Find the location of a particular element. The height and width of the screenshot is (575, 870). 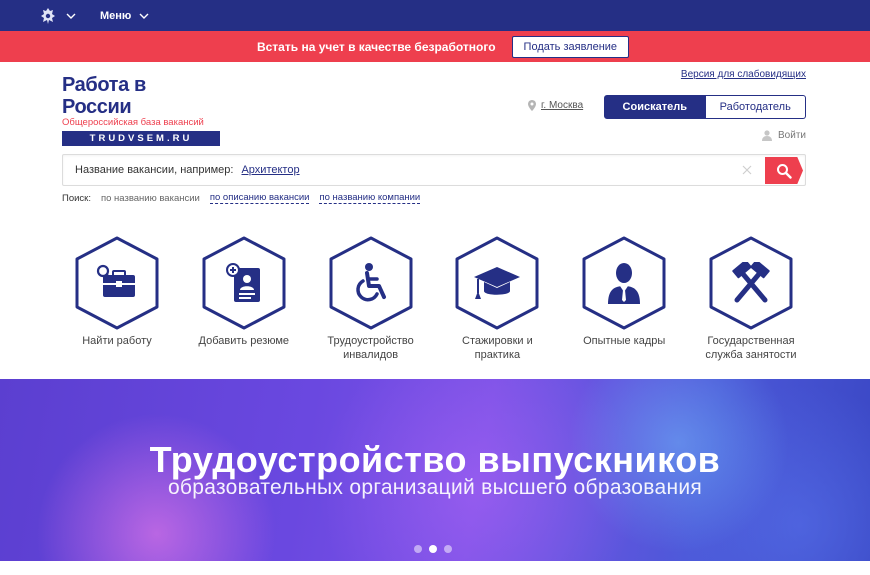

add-resume-icon is located at coordinates (242, 282).